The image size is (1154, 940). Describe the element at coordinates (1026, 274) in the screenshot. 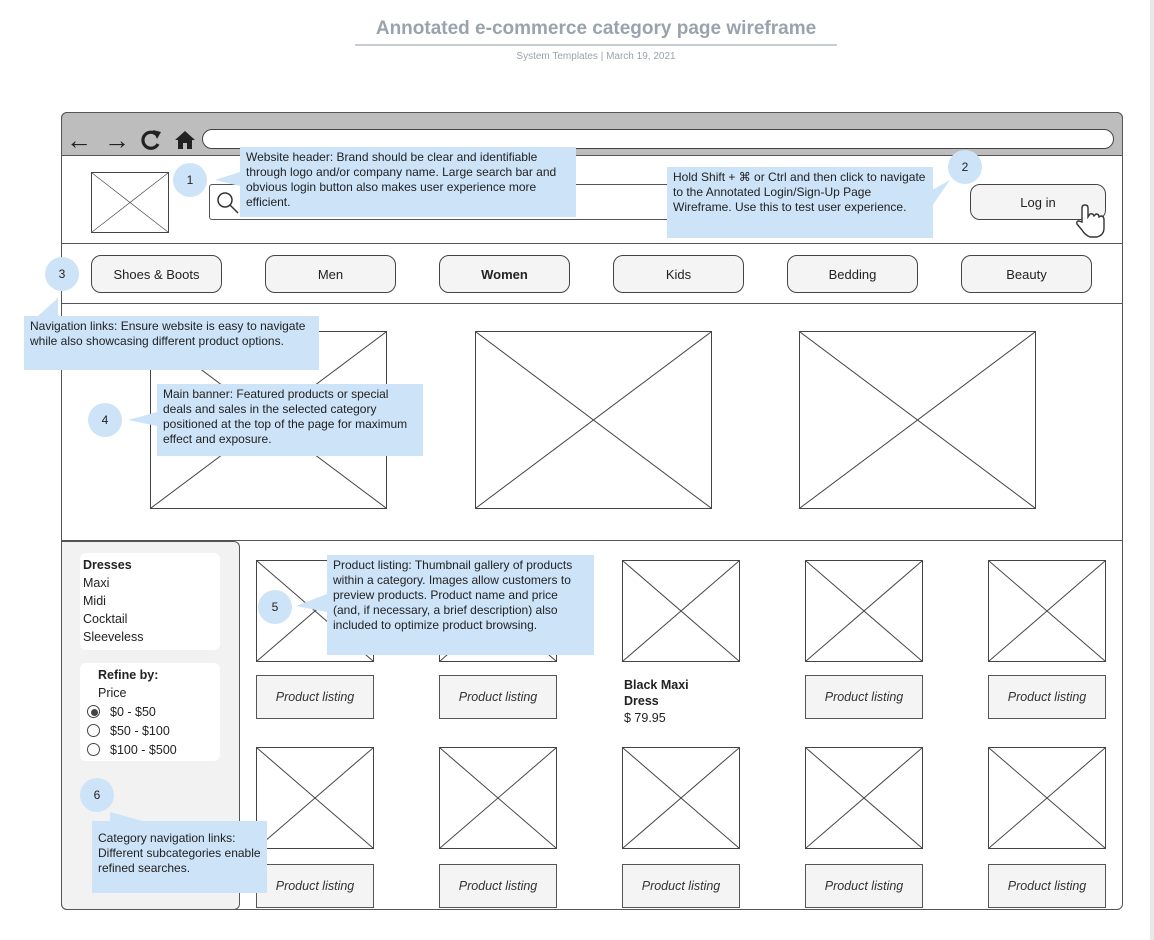

I see `nav-beauty: Beauty` at that location.